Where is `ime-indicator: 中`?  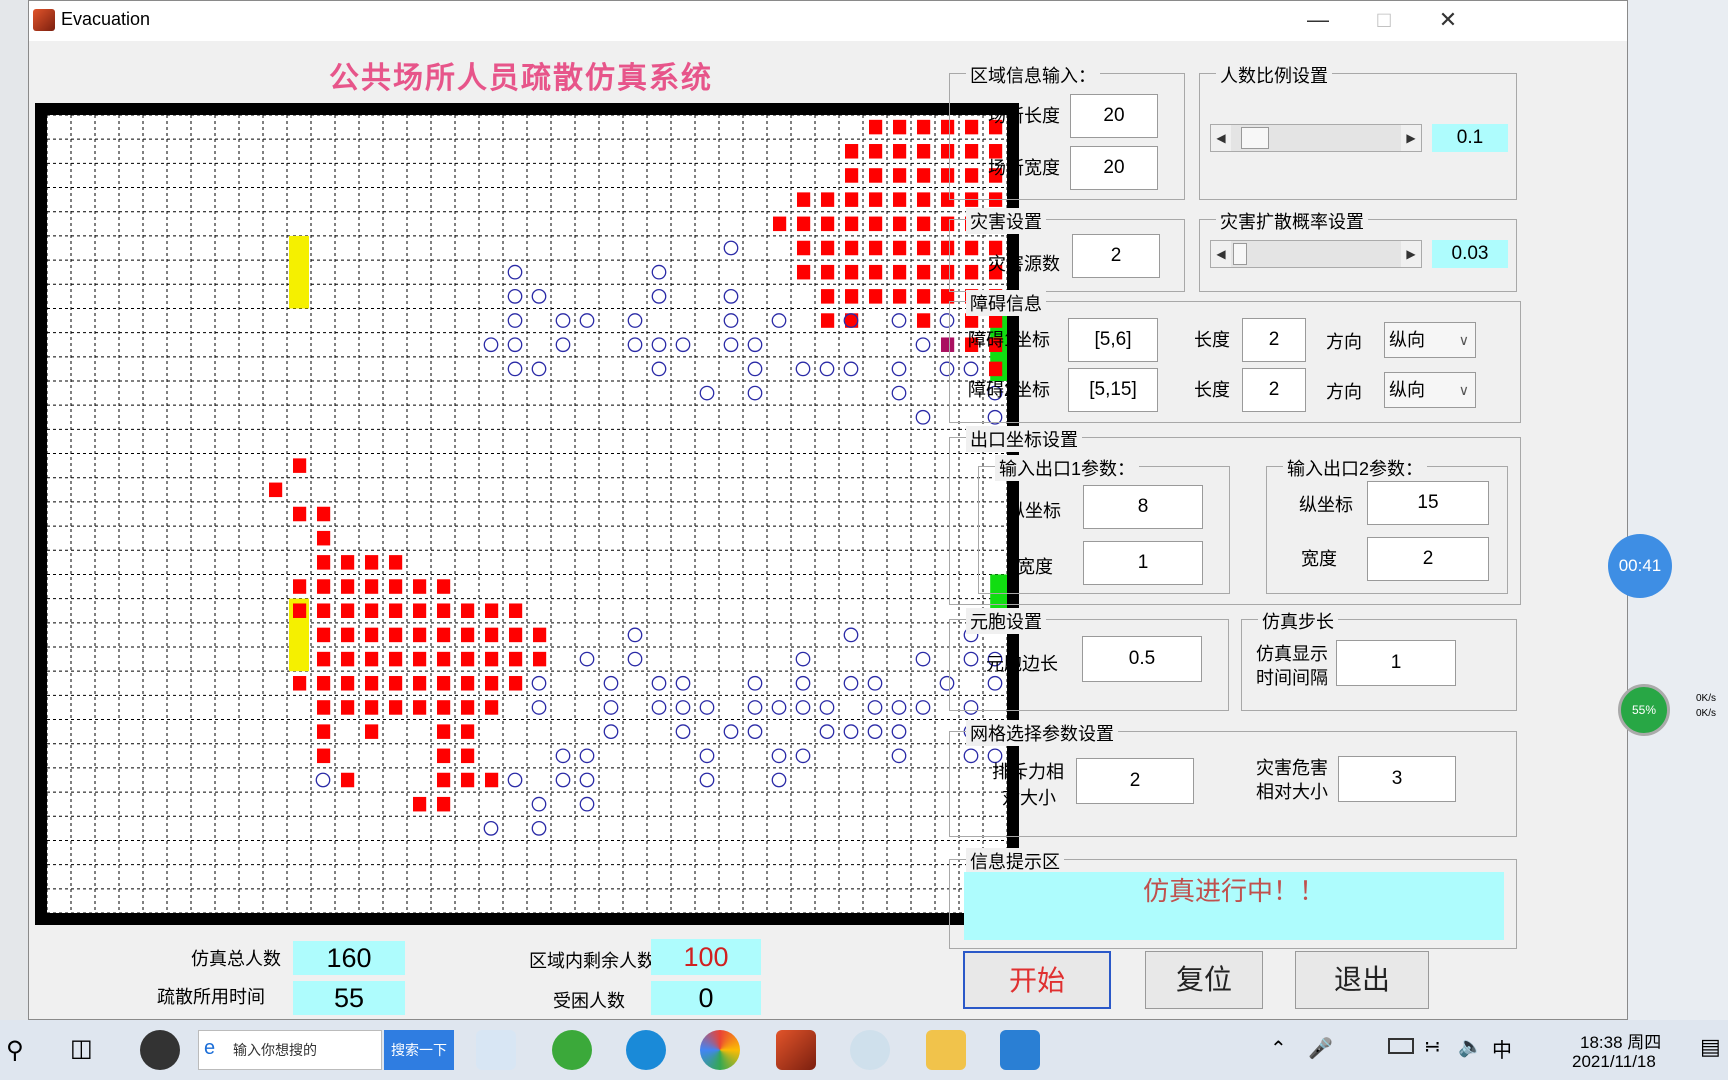 ime-indicator: 中 is located at coordinates (1502, 1048).